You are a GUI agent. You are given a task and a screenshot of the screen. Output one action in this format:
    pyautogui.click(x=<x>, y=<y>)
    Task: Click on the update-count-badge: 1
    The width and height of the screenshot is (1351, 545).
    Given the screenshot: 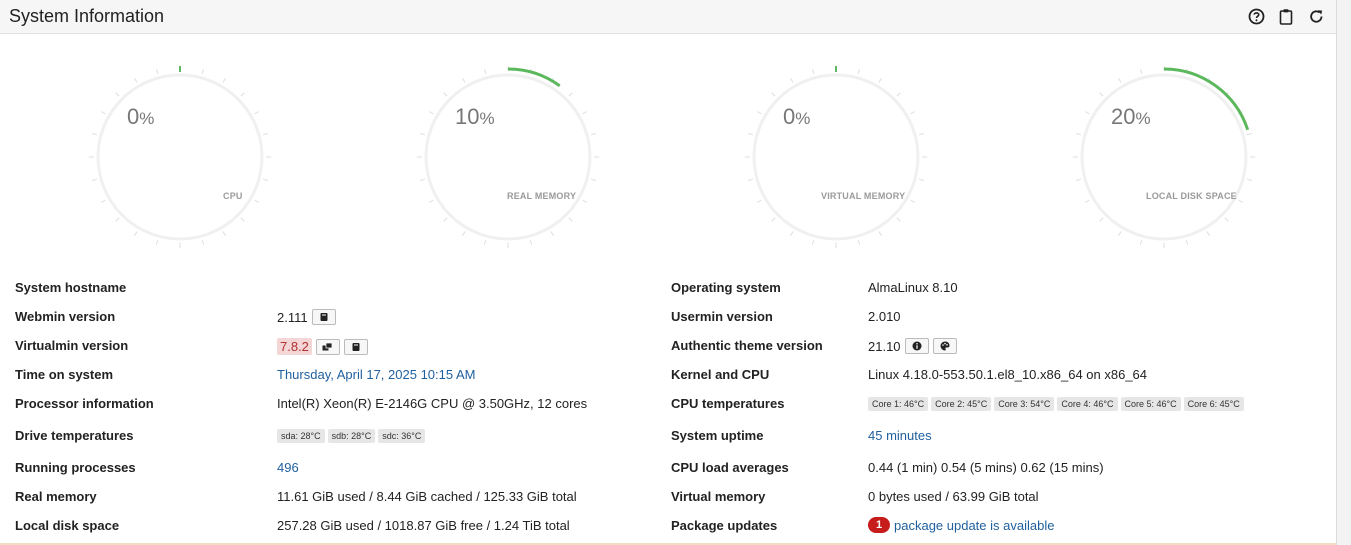 What is the action you would take?
    pyautogui.click(x=879, y=525)
    